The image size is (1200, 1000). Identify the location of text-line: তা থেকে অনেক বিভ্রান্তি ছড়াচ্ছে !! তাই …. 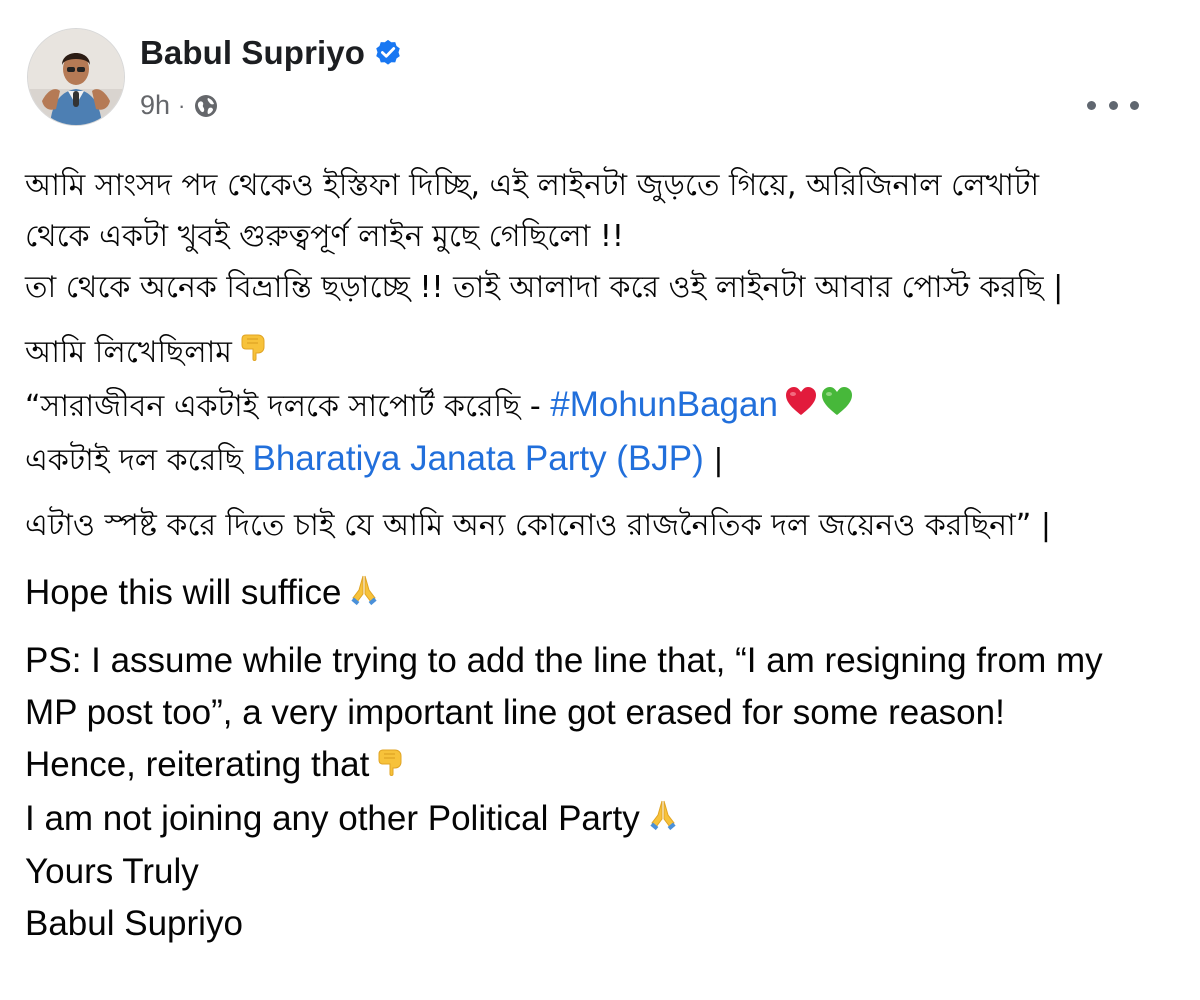
(544, 287).